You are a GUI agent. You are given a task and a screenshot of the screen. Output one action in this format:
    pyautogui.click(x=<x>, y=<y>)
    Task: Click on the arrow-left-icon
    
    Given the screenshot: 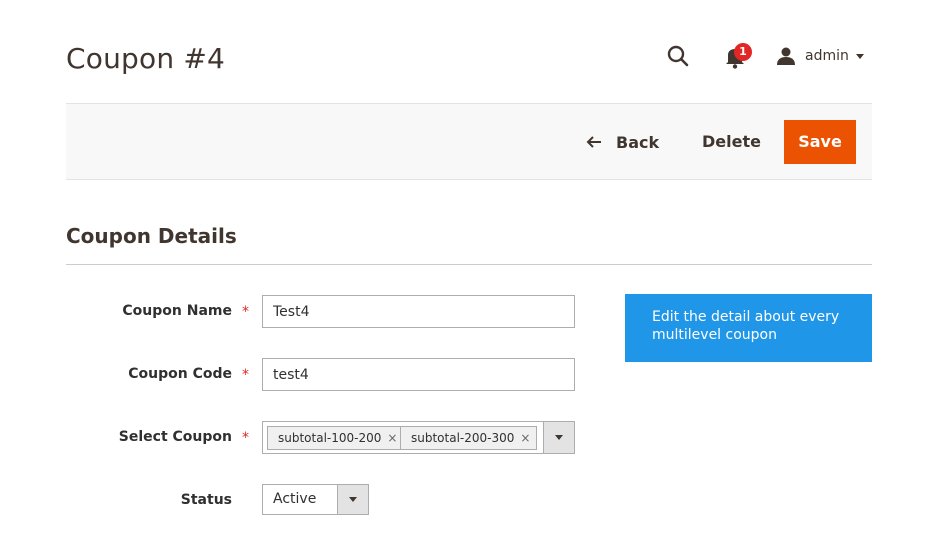 What is the action you would take?
    pyautogui.click(x=593, y=142)
    